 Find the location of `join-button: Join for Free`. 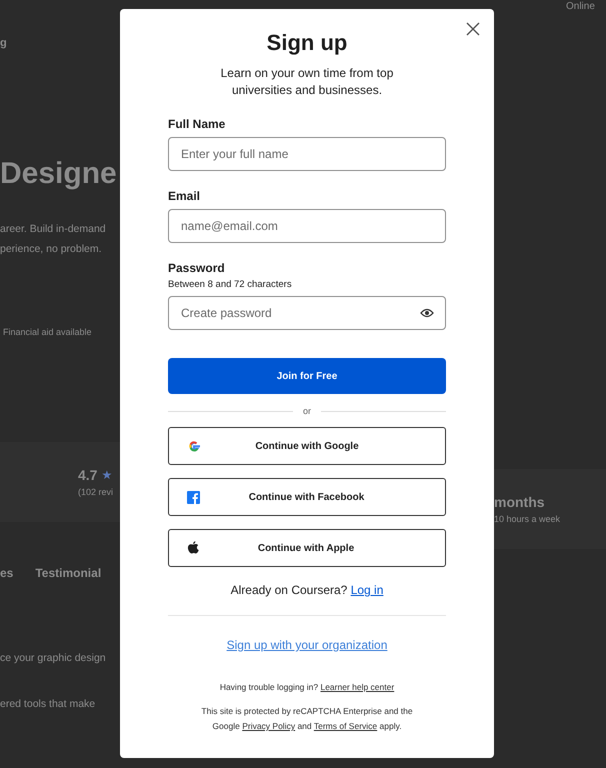

join-button: Join for Free is located at coordinates (307, 376).